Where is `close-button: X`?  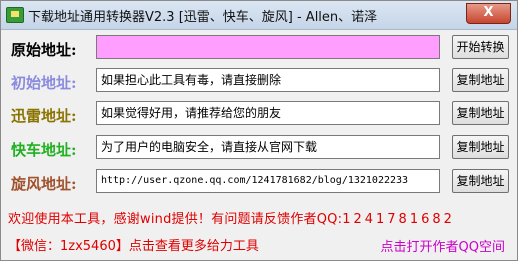 close-button: X is located at coordinates (488, 13).